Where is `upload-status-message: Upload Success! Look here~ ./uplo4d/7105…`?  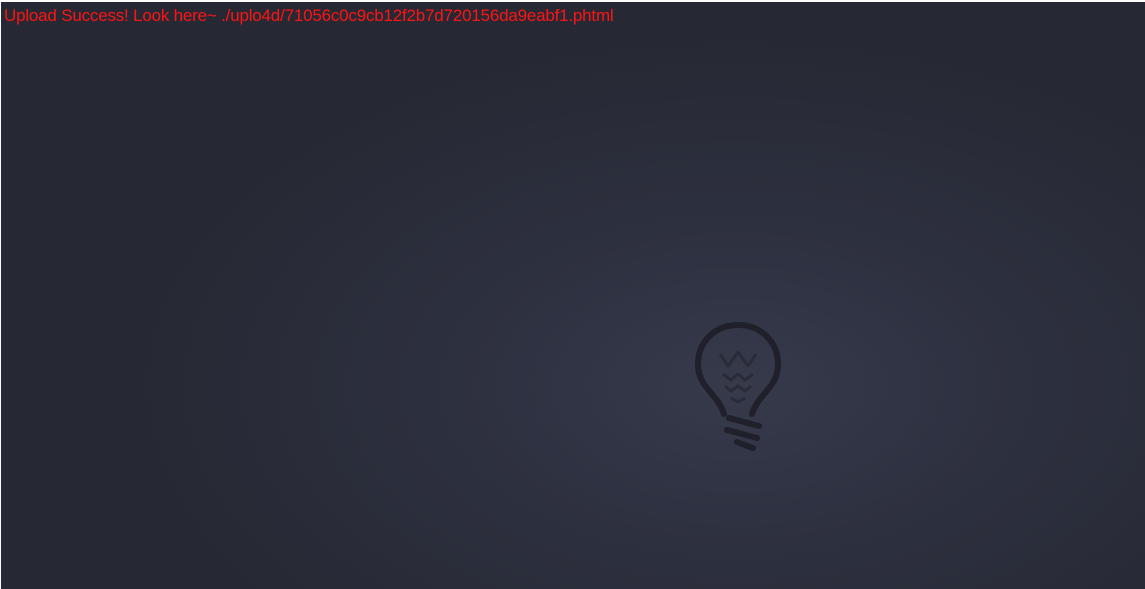
upload-status-message: Upload Success! Look here~ ./uplo4d/7105… is located at coordinates (309, 15).